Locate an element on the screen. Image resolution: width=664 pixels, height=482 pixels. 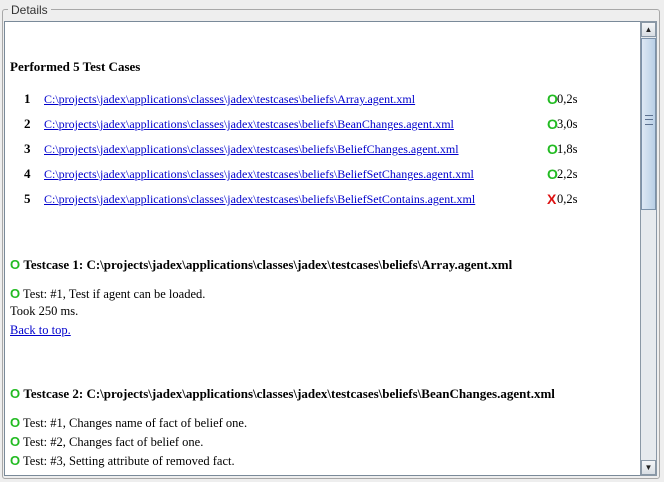
scroll-thumb is located at coordinates (648, 124).